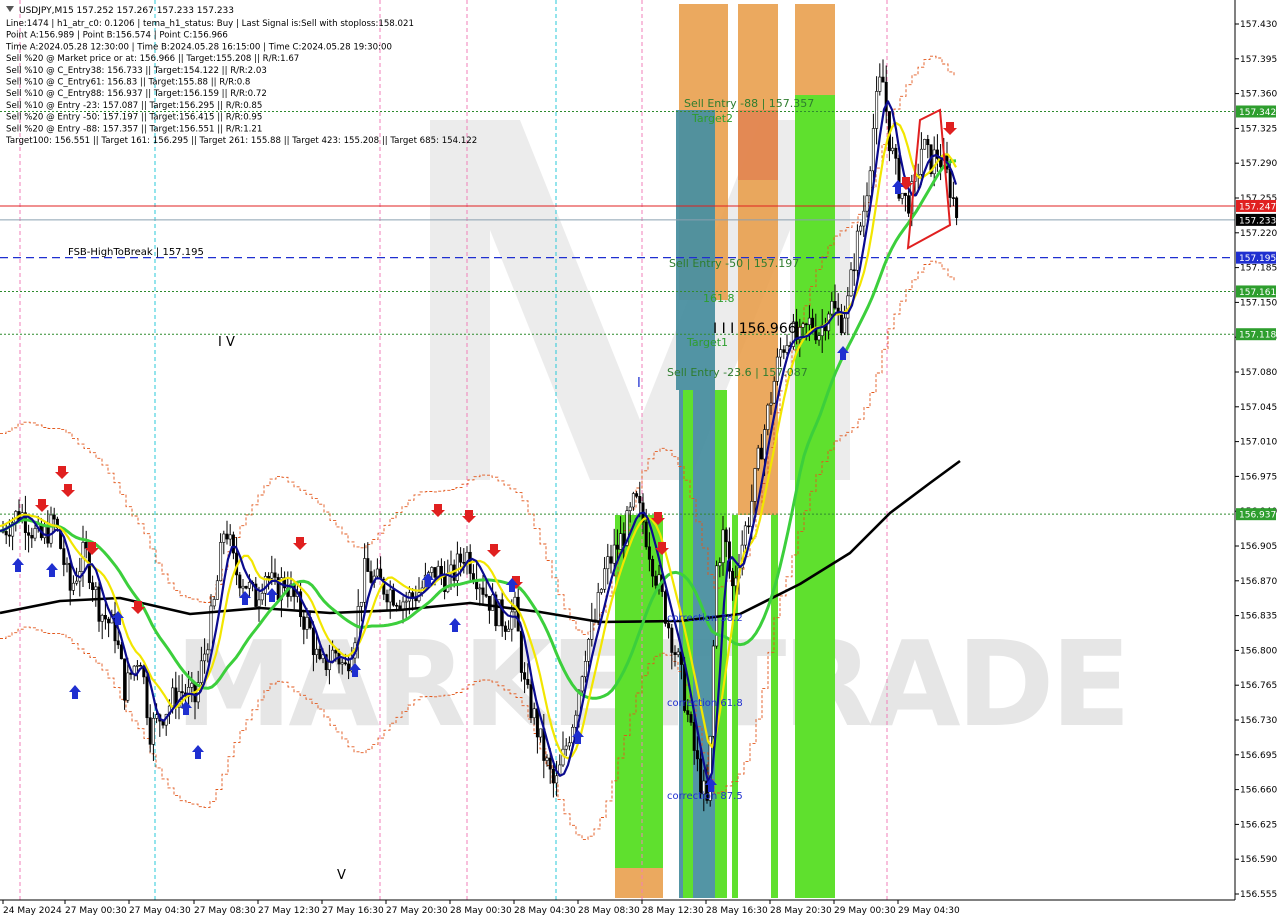 This screenshot has height=924, width=1280. I want to click on annotation-label: Sell Entry -88 | 157.357, so click(749, 103).